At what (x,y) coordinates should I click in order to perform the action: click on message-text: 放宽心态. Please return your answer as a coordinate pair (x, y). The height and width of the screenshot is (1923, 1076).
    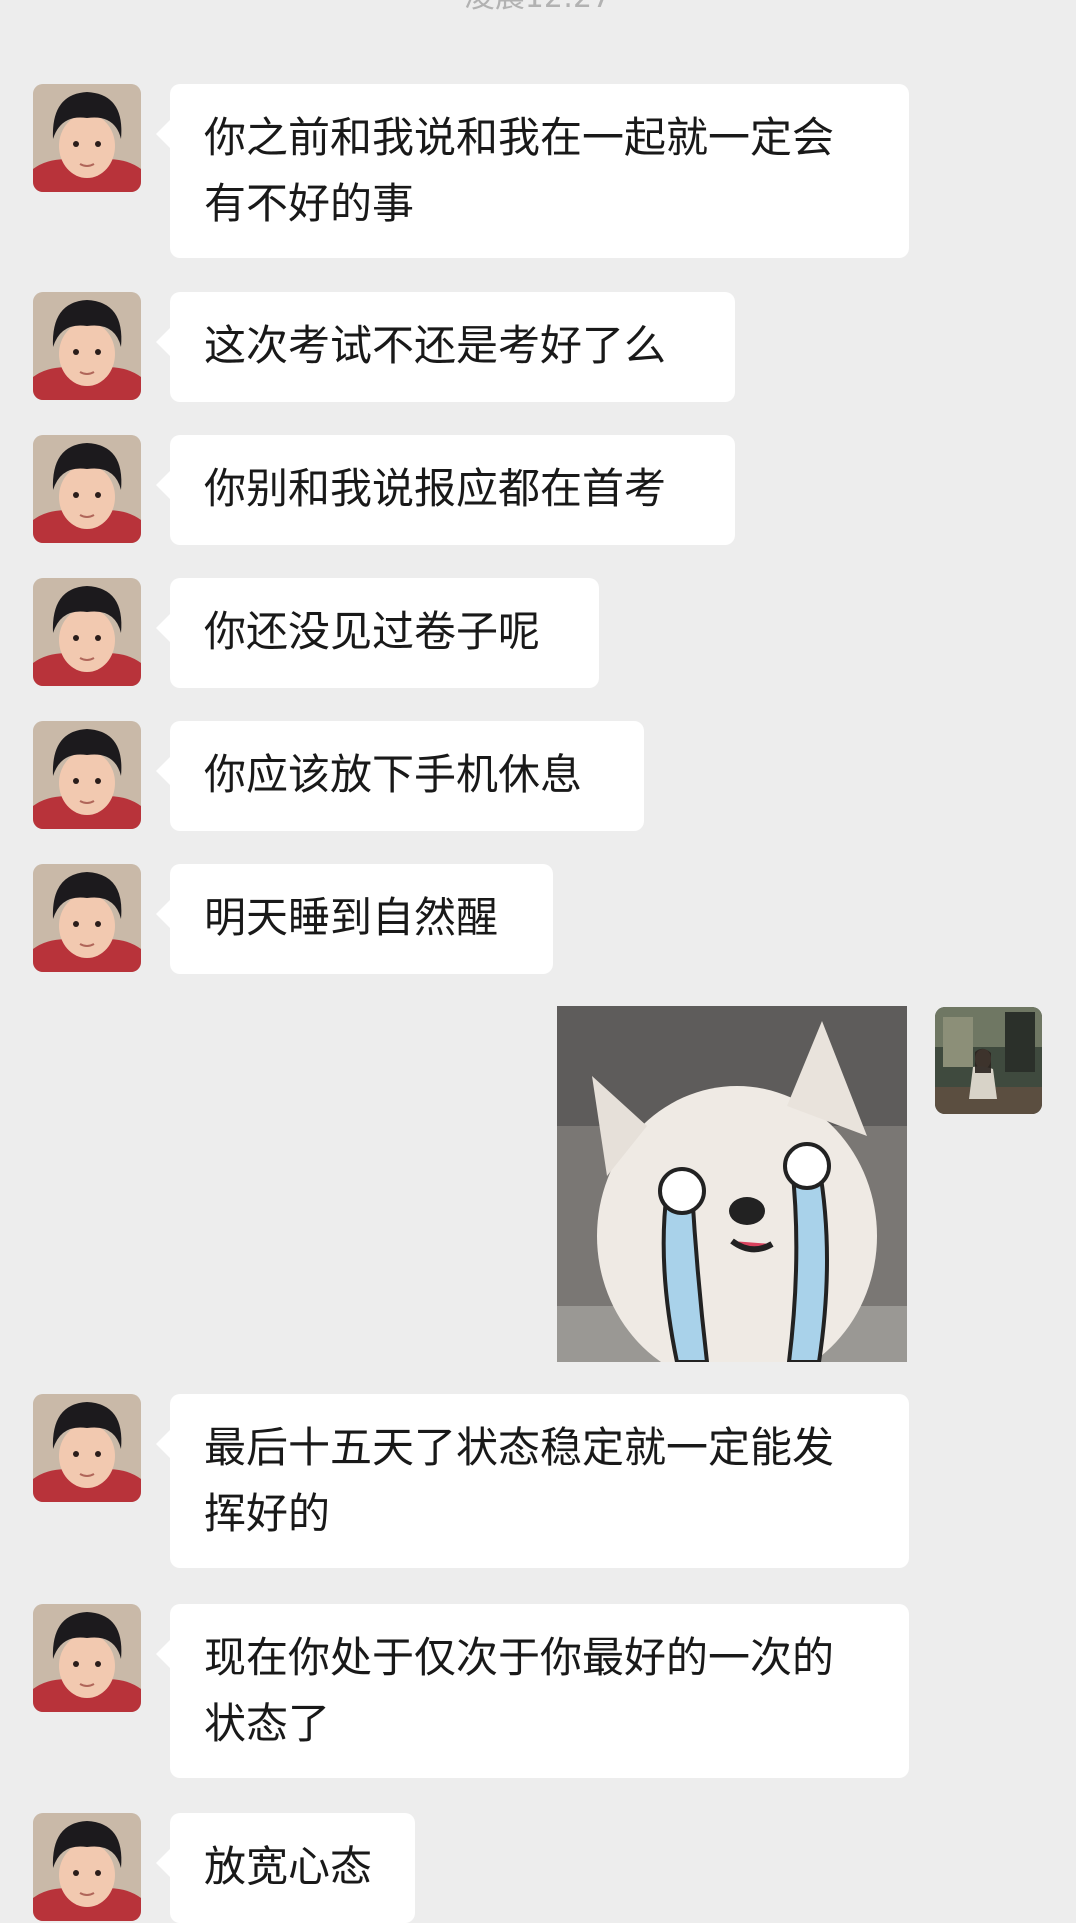
    Looking at the image, I should click on (288, 1866).